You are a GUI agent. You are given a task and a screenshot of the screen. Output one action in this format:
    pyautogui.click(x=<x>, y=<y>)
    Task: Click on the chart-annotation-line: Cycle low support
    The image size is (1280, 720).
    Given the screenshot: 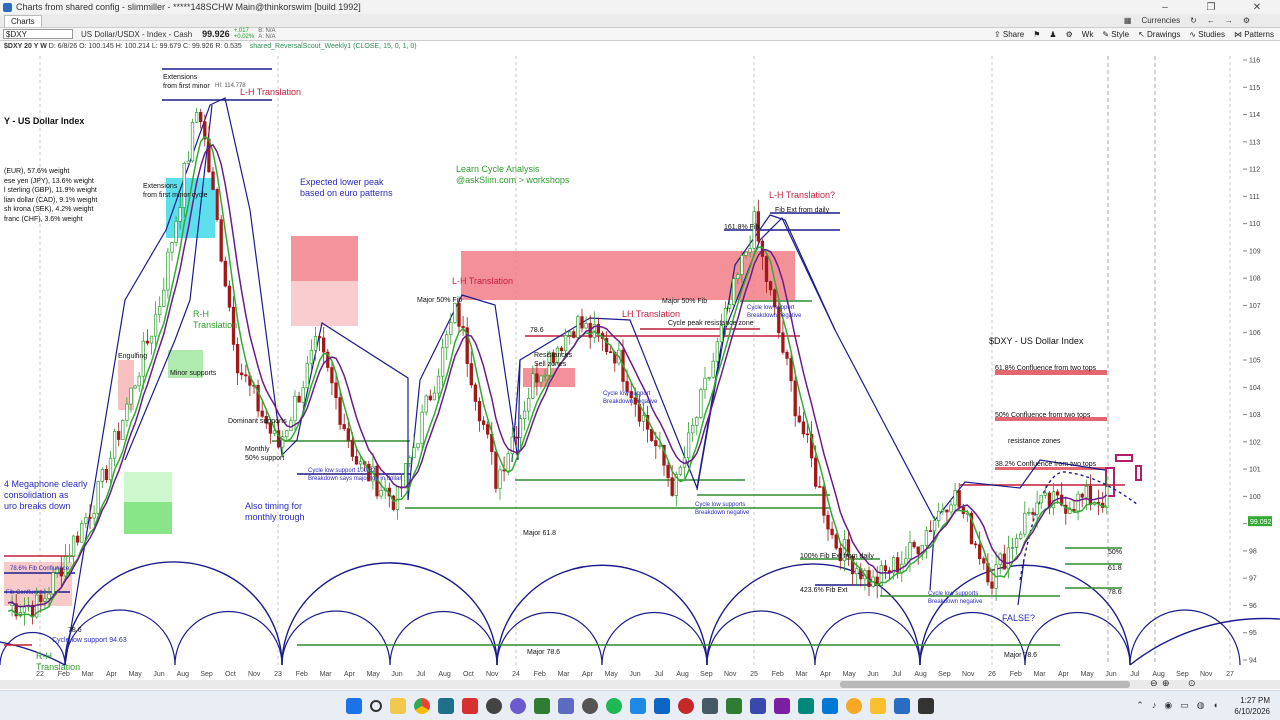 What is the action you would take?
    pyautogui.click(x=627, y=394)
    